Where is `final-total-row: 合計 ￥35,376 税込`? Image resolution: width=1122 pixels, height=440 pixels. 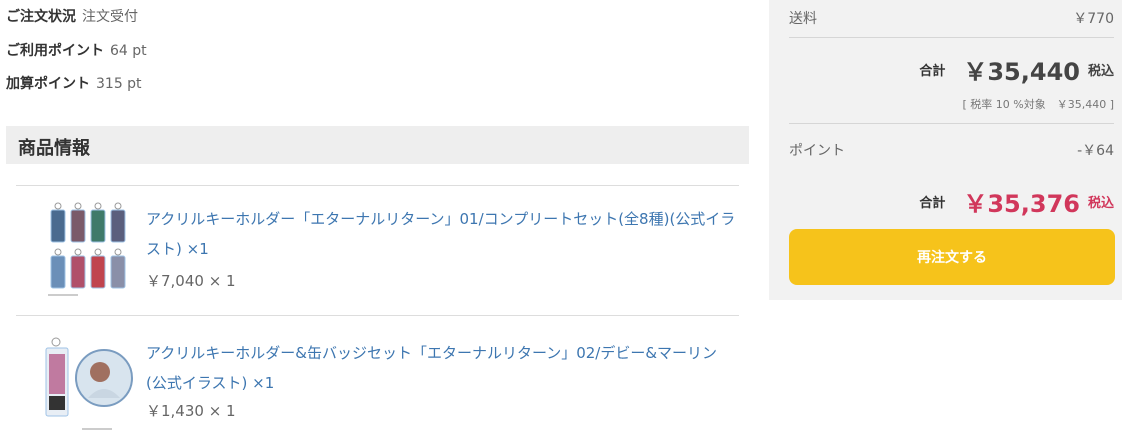
final-total-row: 合計 ￥35,376 税込 is located at coordinates (1016, 201).